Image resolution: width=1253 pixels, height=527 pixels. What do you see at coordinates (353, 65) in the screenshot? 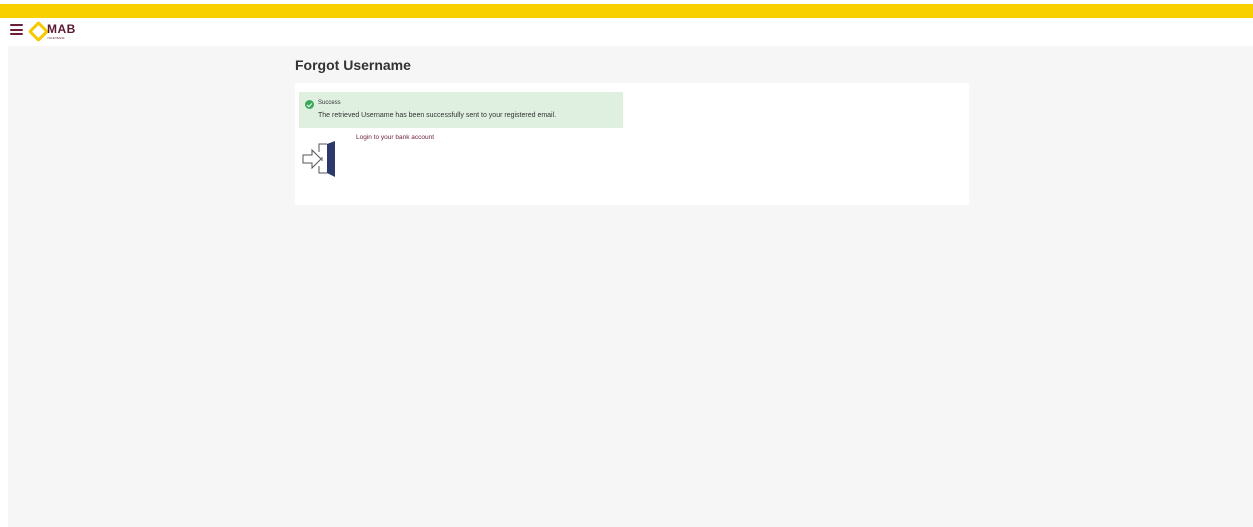
I see `page-title: Forgot Username` at bounding box center [353, 65].